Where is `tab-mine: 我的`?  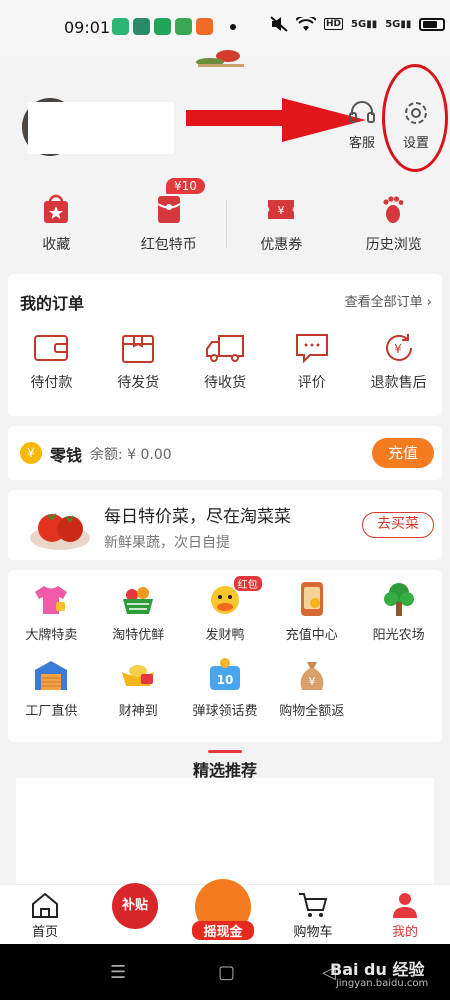 tab-mine: 我的 is located at coordinates (405, 915).